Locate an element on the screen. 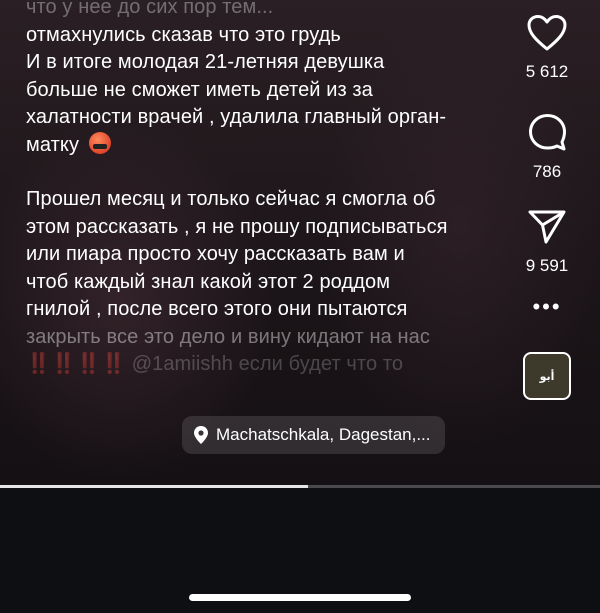 This screenshot has width=600, height=613. caption-text: матку is located at coordinates (53, 144).